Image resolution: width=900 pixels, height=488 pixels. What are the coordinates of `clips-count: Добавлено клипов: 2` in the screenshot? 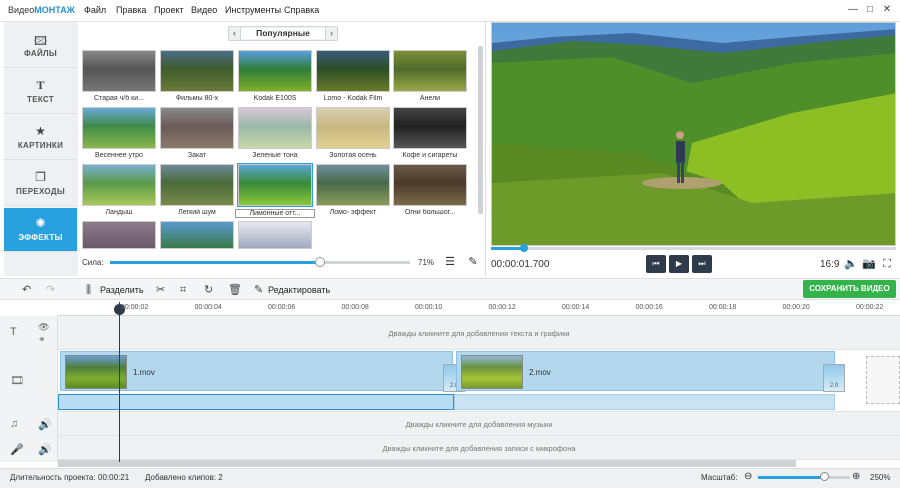 It's located at (184, 477).